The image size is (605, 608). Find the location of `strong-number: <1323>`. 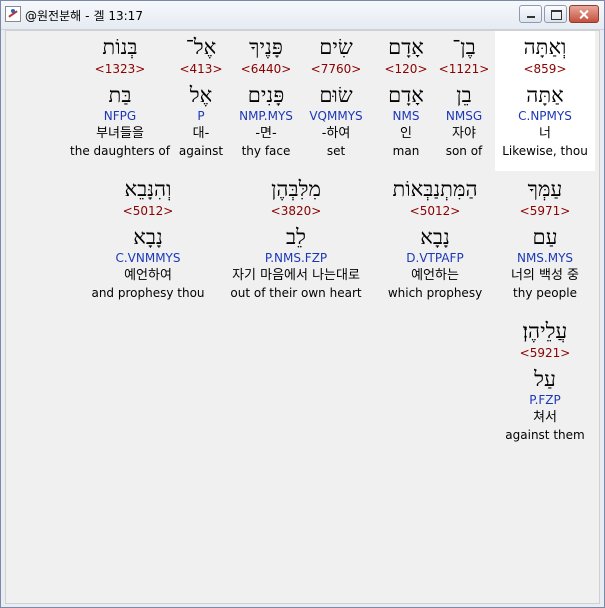

strong-number: <1323> is located at coordinates (120, 69).